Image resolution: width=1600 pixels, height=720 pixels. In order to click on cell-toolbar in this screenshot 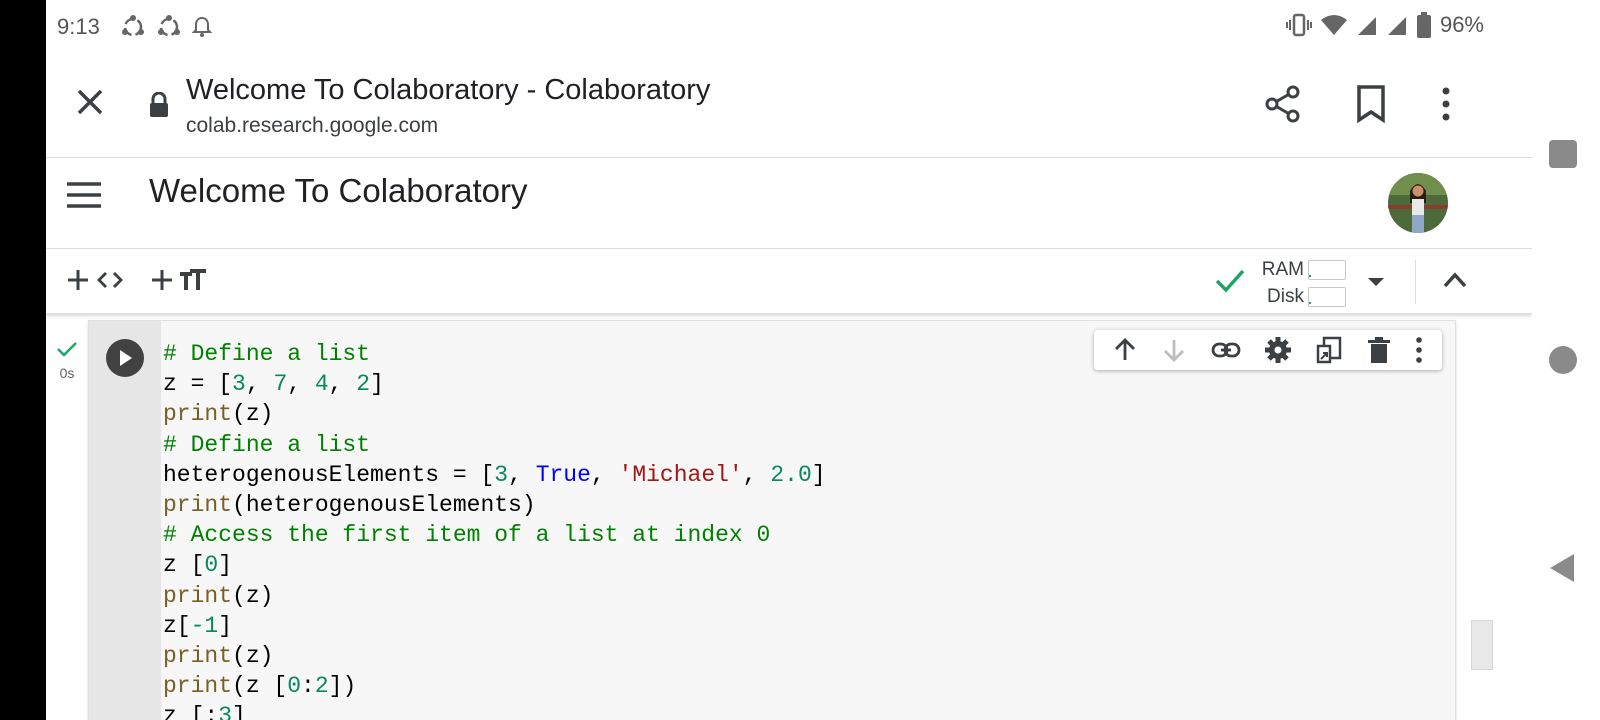, I will do `click(1268, 350)`.